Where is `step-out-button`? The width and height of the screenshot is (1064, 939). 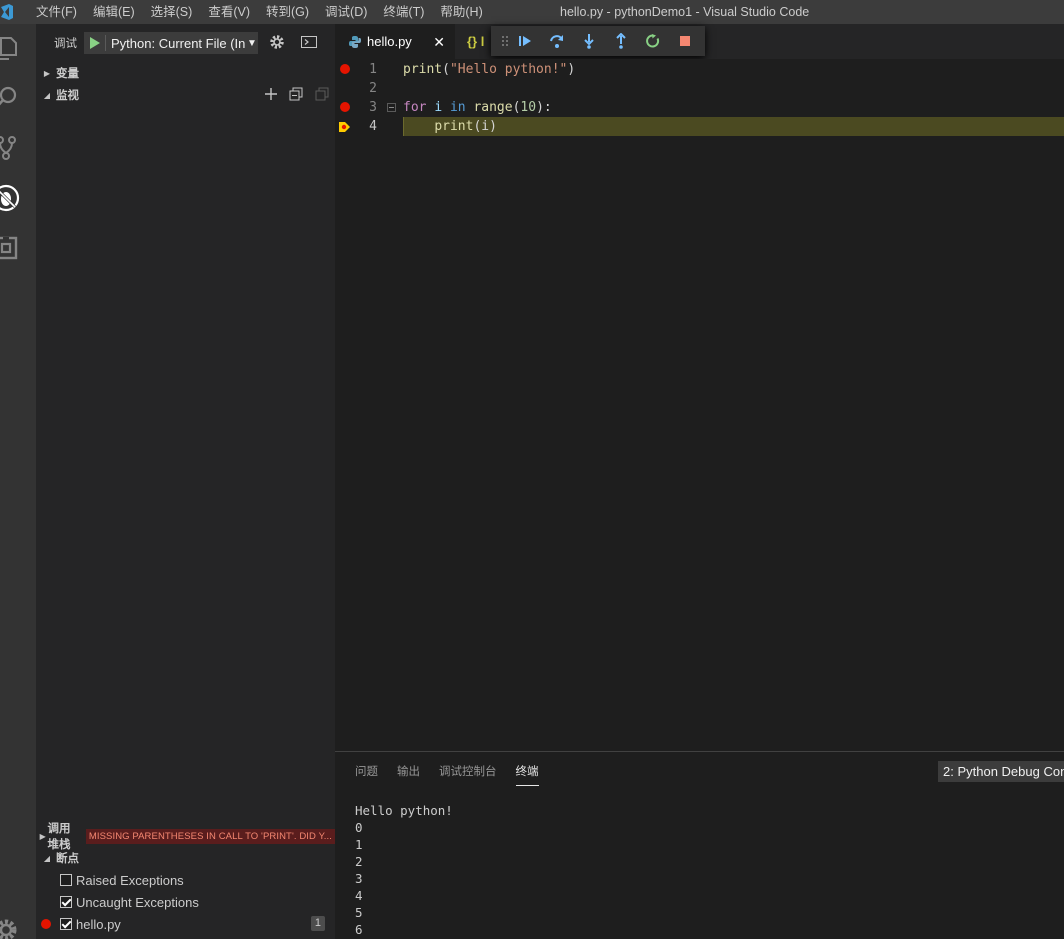 step-out-button is located at coordinates (621, 41).